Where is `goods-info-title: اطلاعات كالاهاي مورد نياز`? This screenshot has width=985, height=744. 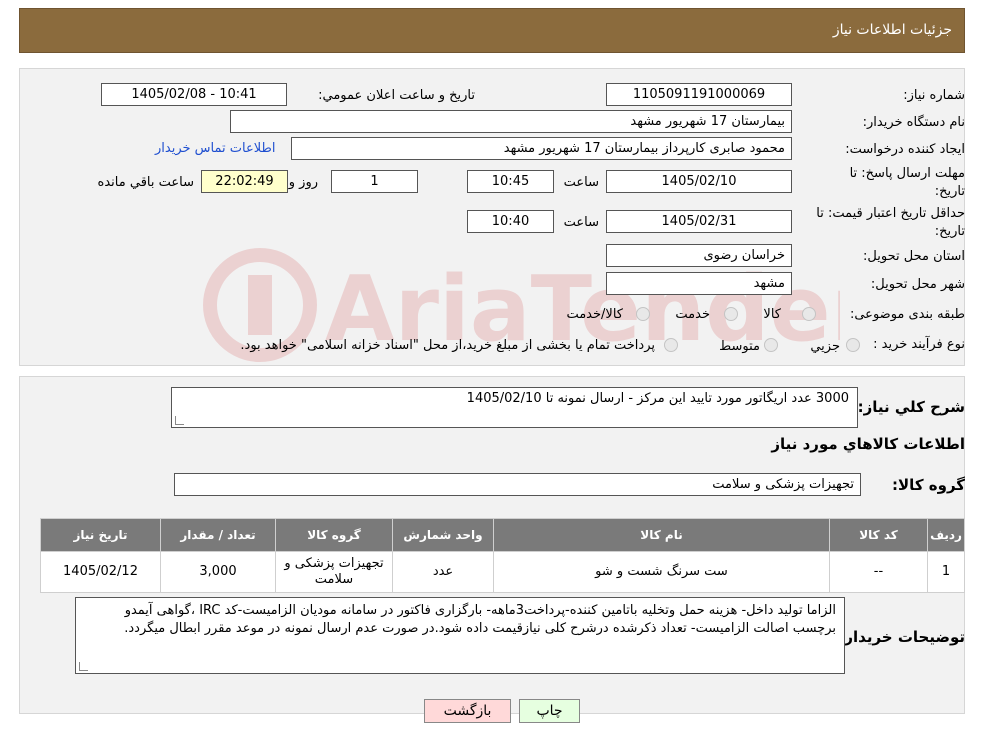 goods-info-title: اطلاعات كالاهاي مورد نياز is located at coordinates (868, 444).